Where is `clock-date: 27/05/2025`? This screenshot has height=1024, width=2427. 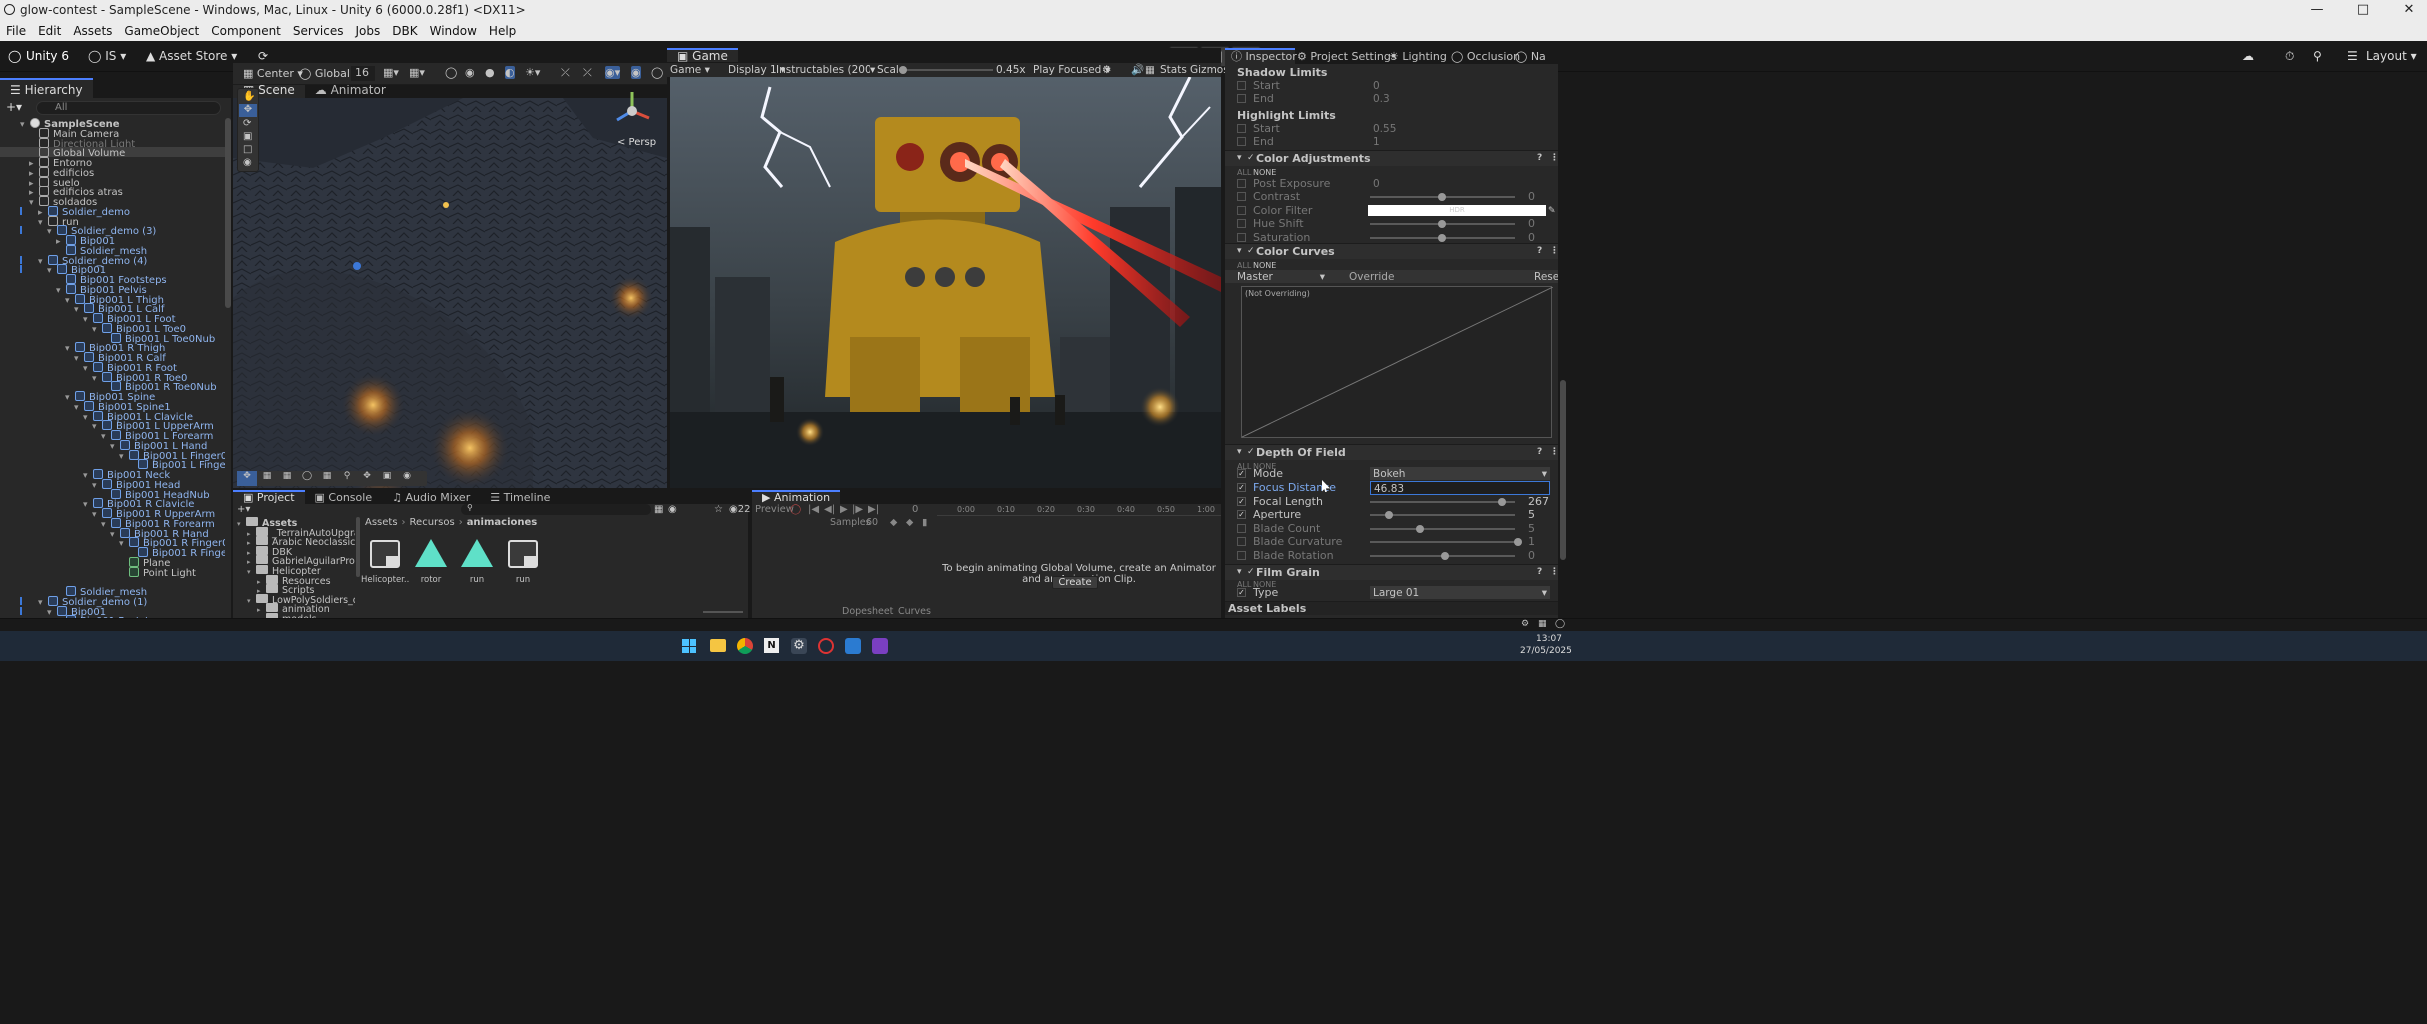 clock-date: 27/05/2025 is located at coordinates (1546, 651).